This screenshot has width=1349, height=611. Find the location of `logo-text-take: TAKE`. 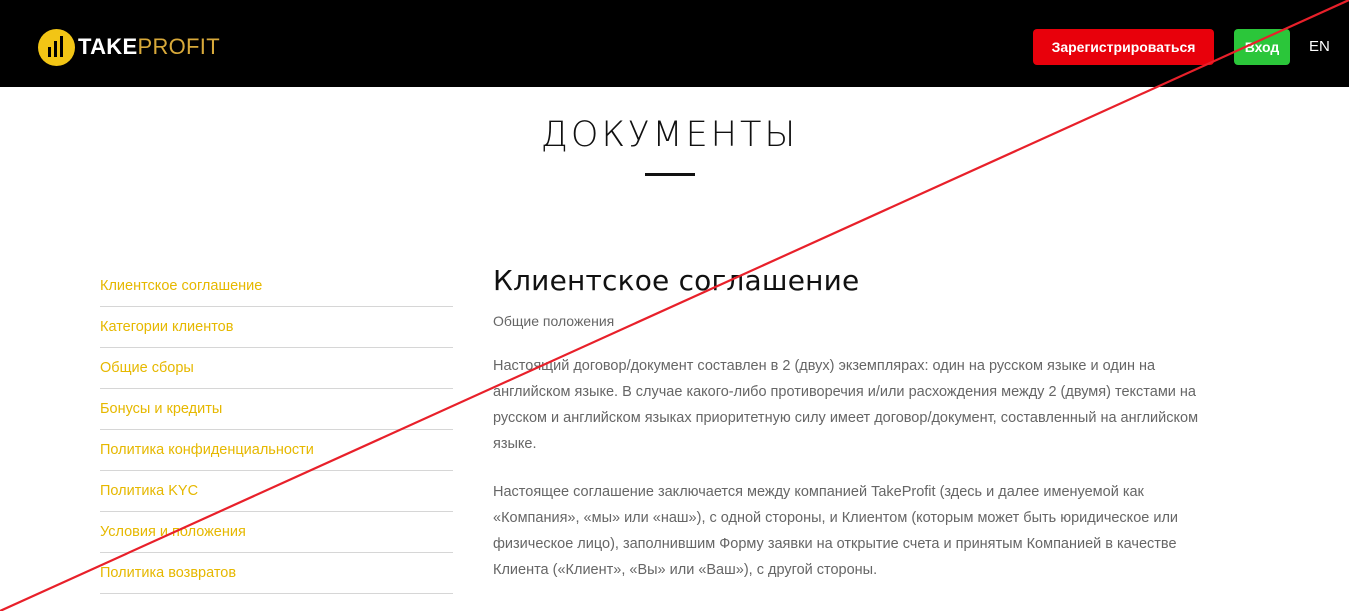

logo-text-take: TAKE is located at coordinates (108, 46).